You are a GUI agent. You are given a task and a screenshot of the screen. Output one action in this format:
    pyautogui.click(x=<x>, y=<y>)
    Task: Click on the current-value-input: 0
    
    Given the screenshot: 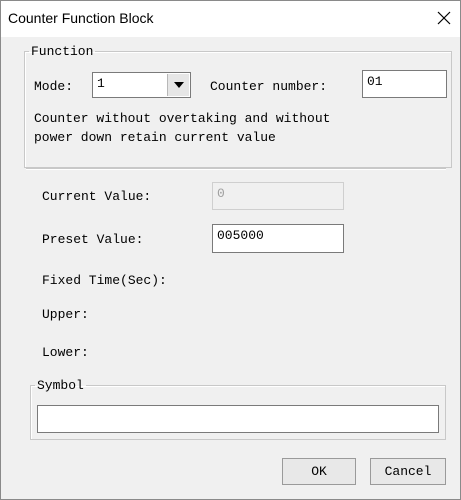 What is the action you would take?
    pyautogui.click(x=278, y=196)
    